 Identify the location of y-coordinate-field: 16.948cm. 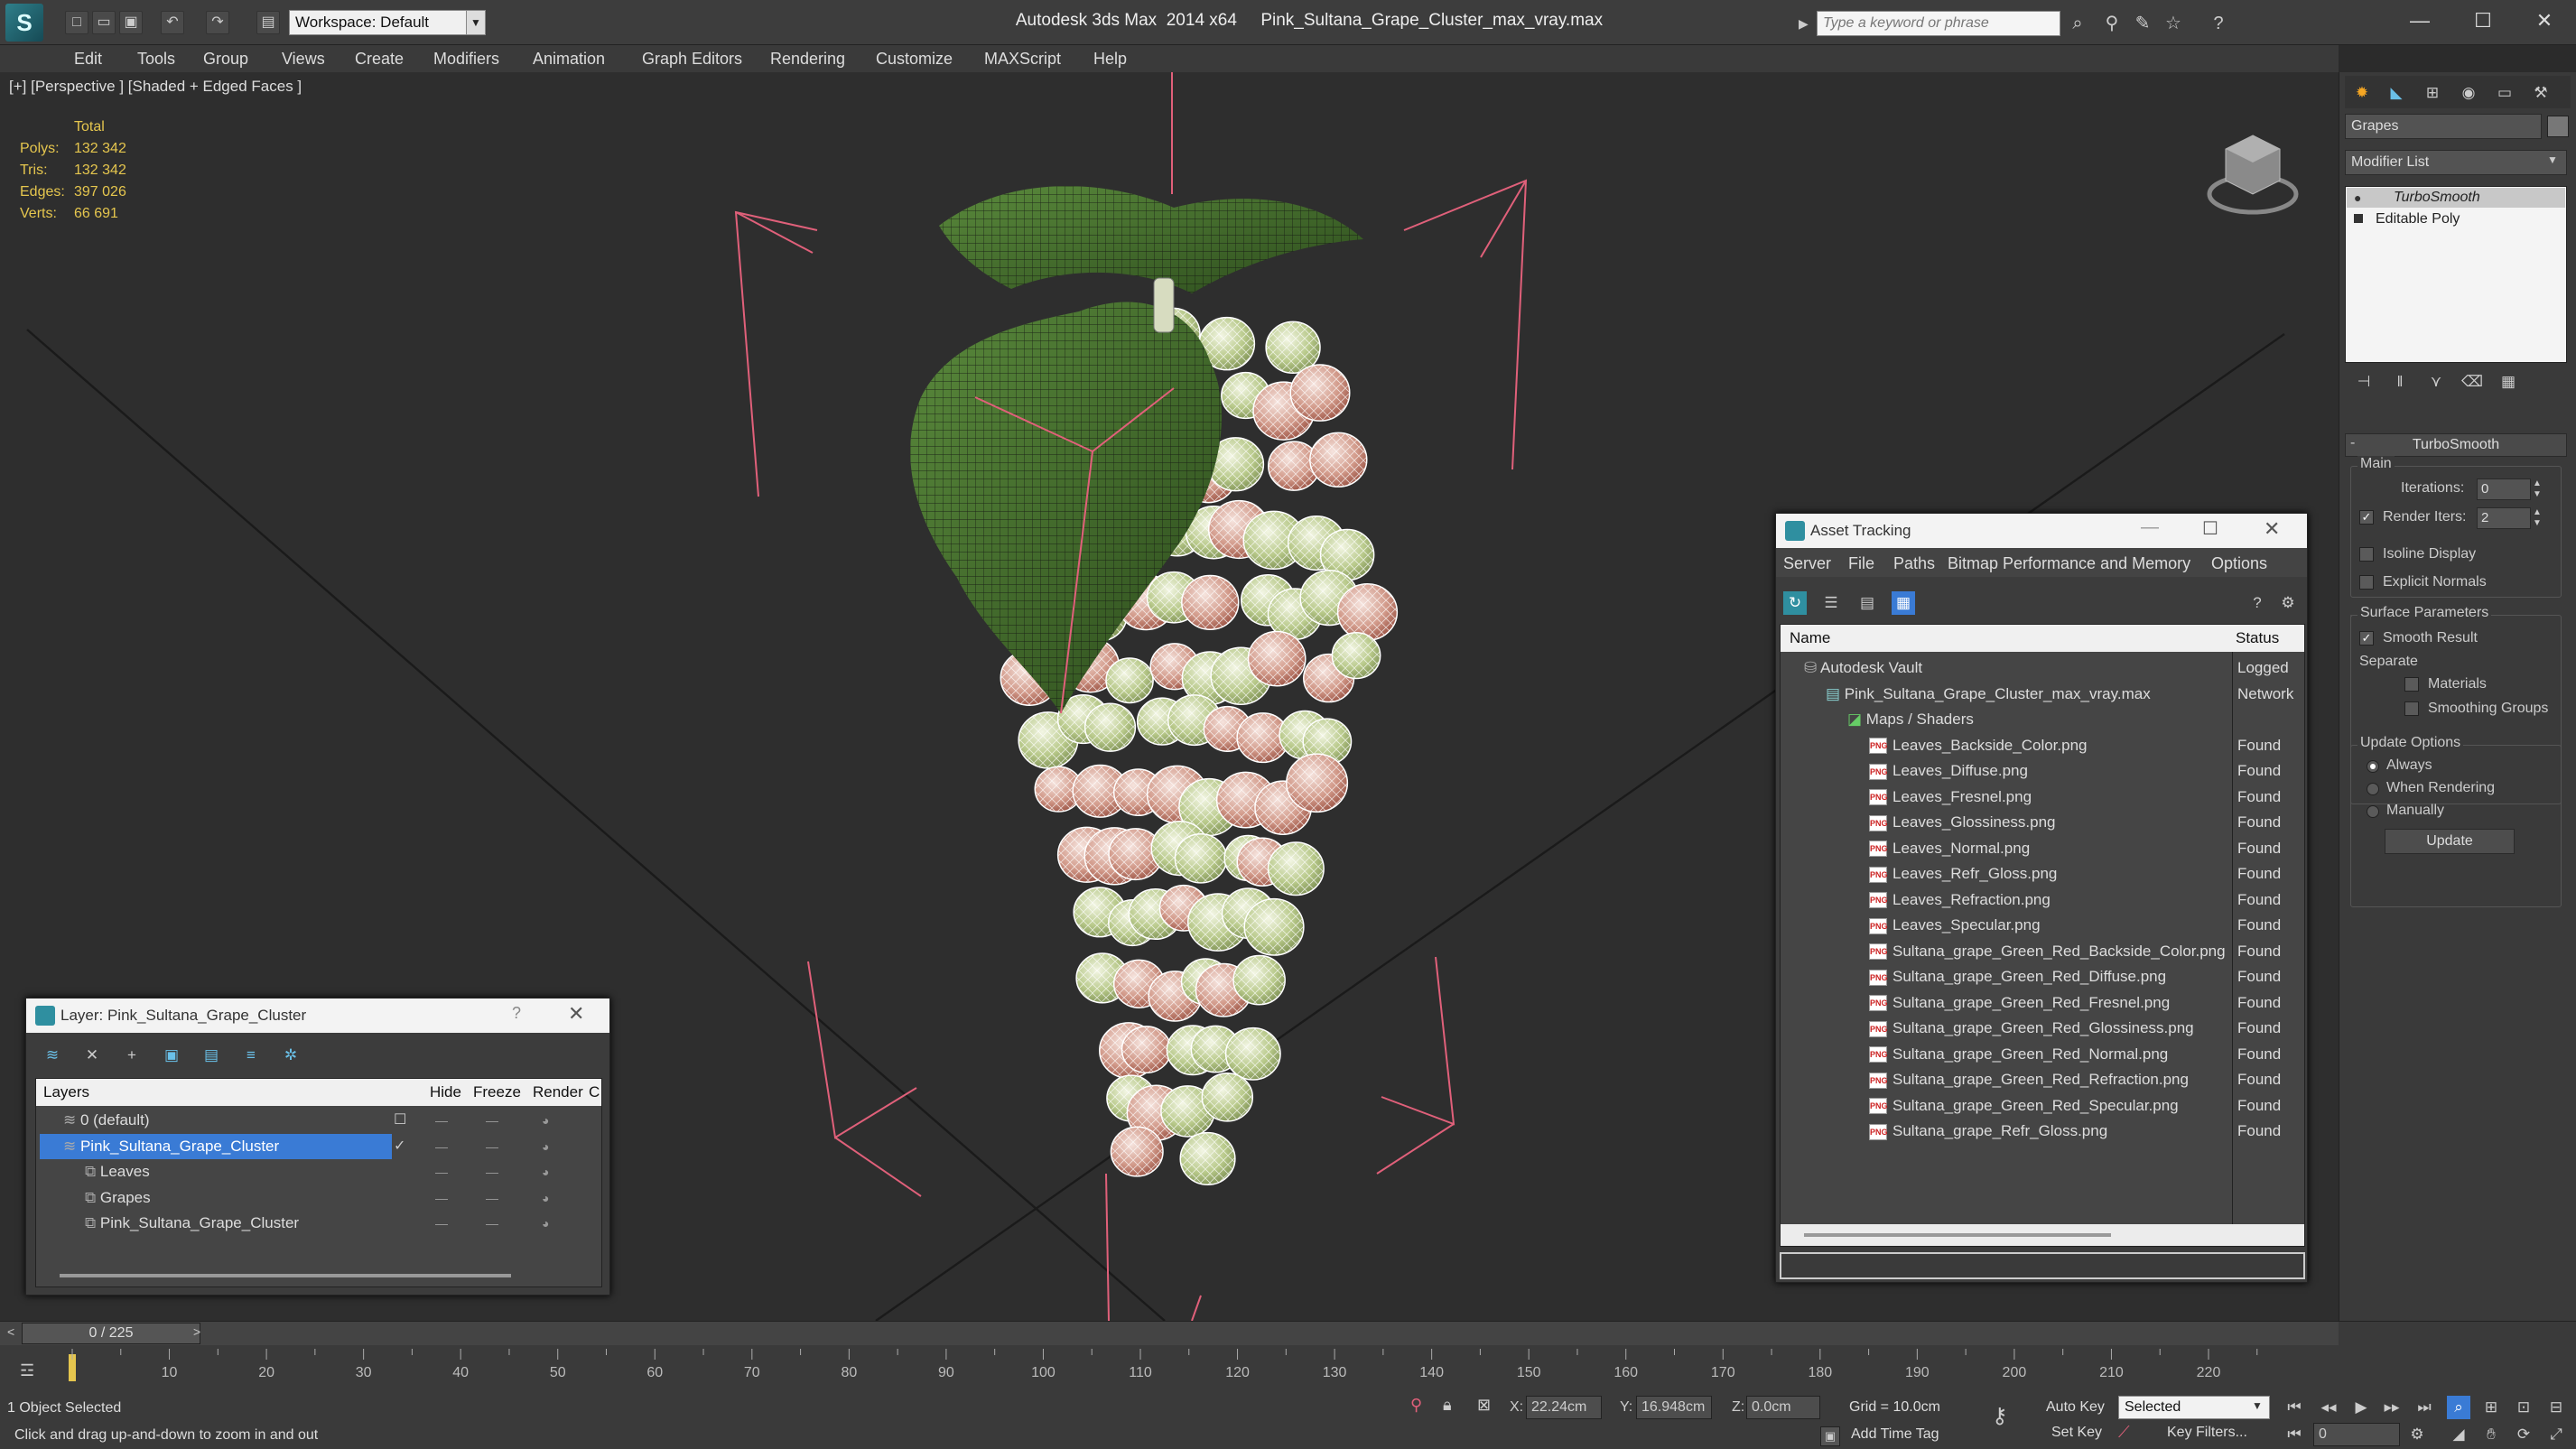
(1674, 1407).